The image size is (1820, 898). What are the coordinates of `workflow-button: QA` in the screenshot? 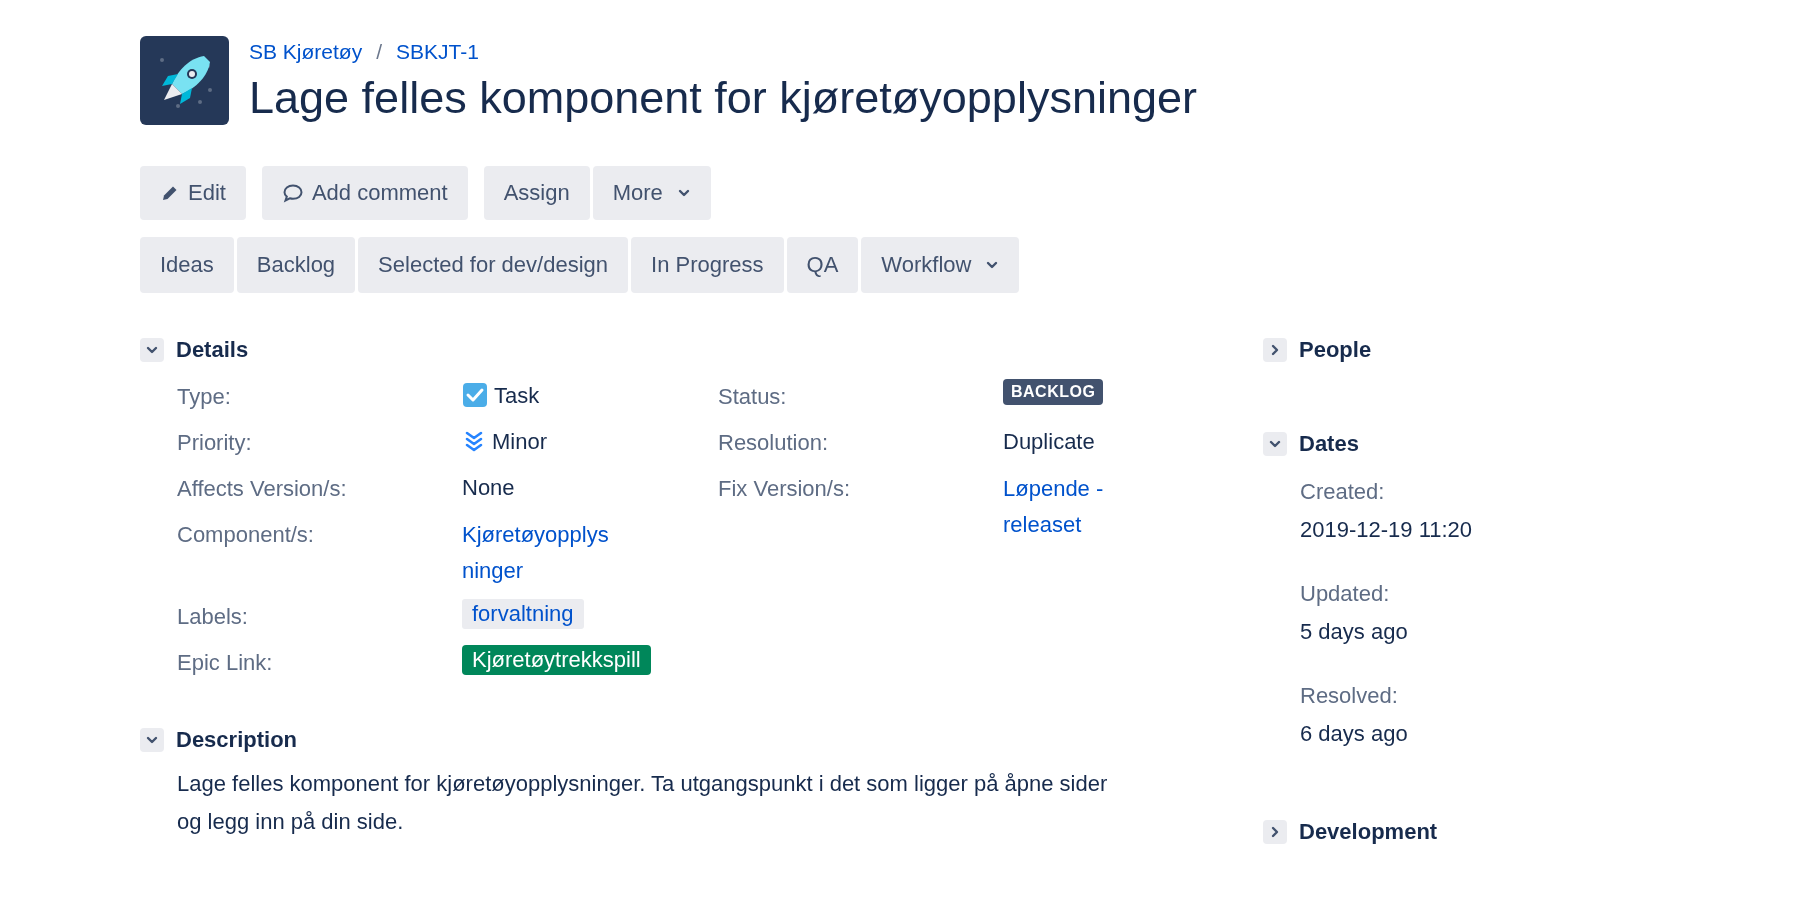 It's located at (822, 264).